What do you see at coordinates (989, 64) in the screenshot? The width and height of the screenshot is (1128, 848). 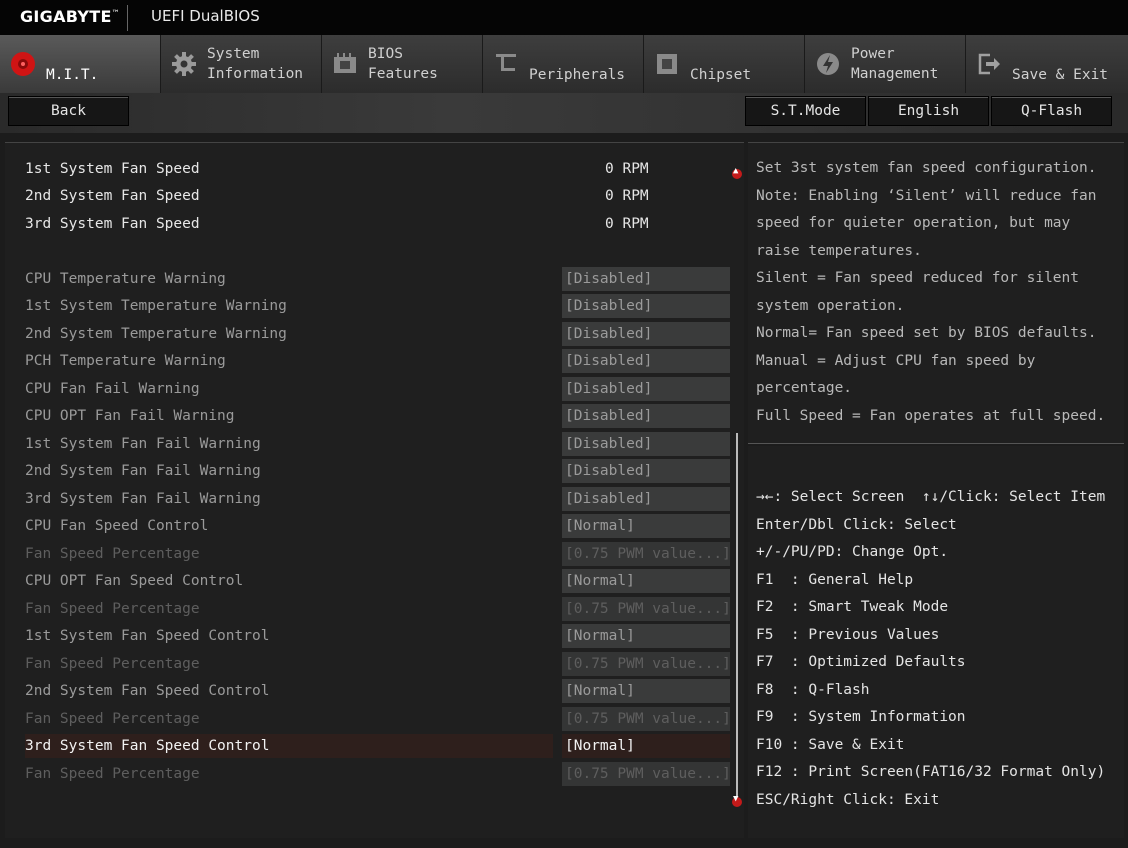 I see `exit-icon` at bounding box center [989, 64].